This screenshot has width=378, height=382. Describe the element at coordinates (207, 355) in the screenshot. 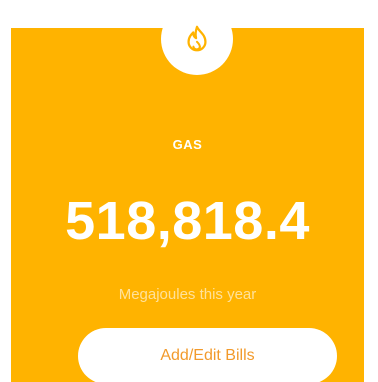

I see `add-edit-bills-button: Add/Edit Bills` at that location.